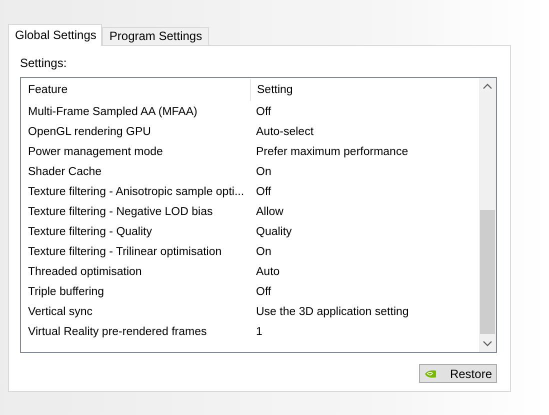 The image size is (549, 415). What do you see at coordinates (284, 132) in the screenshot?
I see `setting-cell-text: Auto-select` at bounding box center [284, 132].